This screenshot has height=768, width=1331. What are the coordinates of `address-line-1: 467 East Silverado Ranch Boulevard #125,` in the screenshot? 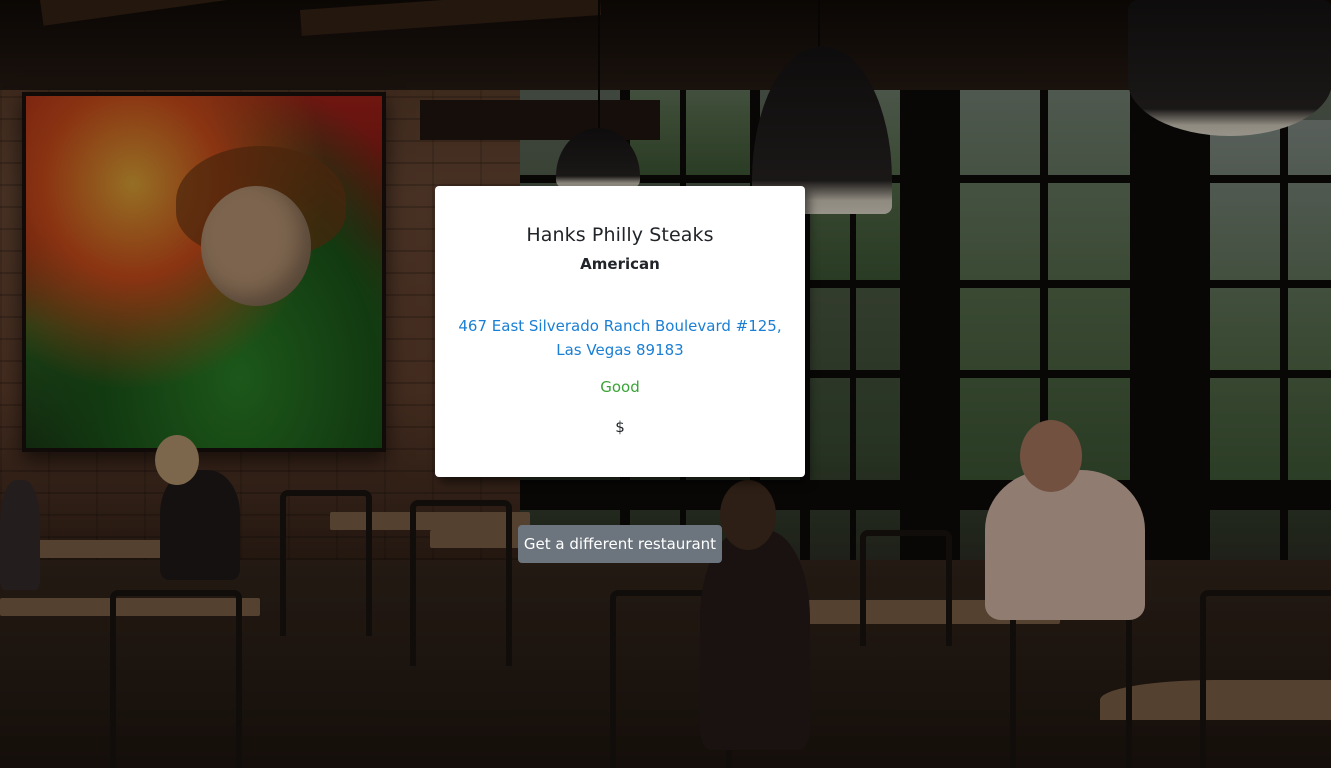 It's located at (620, 326).